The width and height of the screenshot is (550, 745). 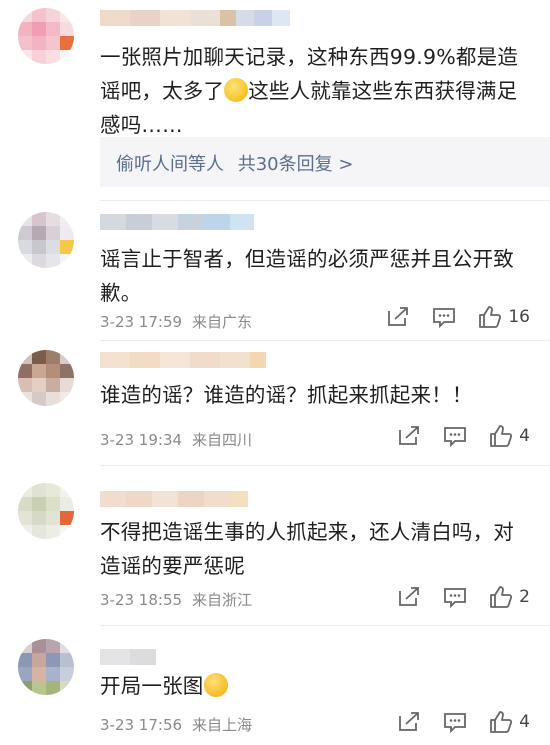 What do you see at coordinates (524, 597) in the screenshot?
I see `like-count: 2` at bounding box center [524, 597].